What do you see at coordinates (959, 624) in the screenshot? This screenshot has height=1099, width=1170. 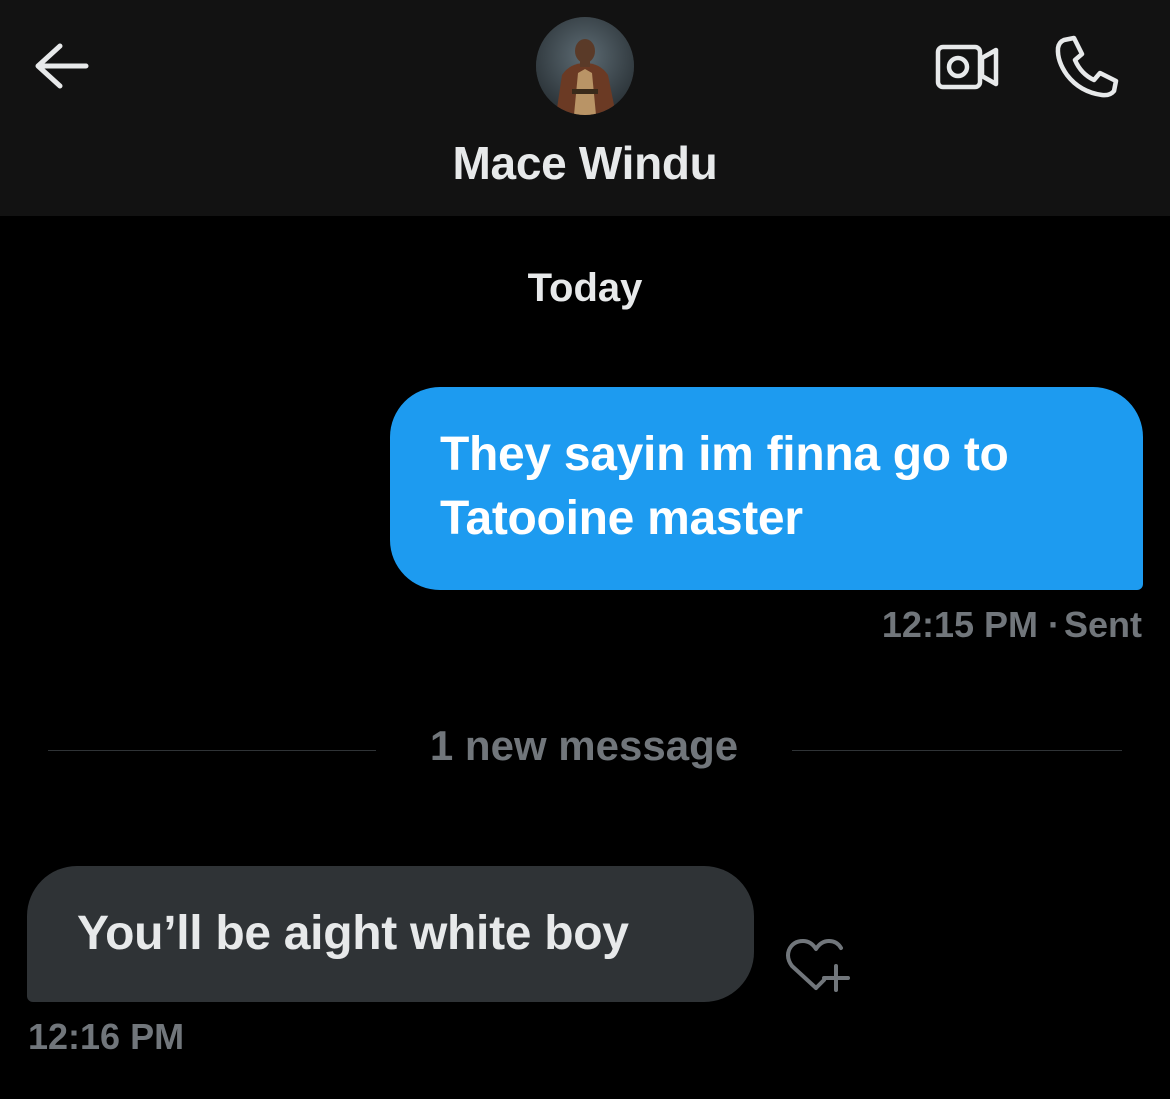 I see `sent-message-time: 12:15 PM` at bounding box center [959, 624].